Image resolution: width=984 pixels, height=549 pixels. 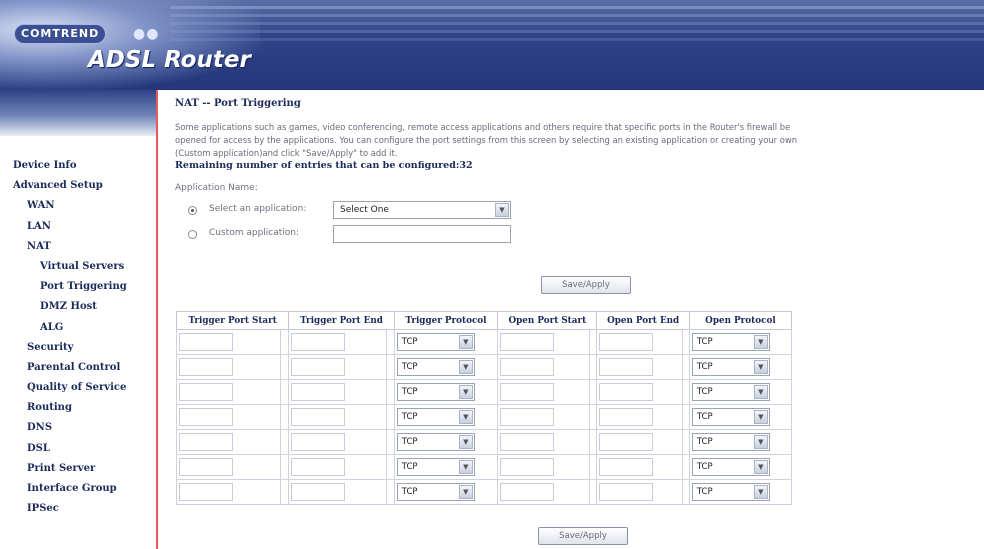 What do you see at coordinates (78, 206) in the screenshot?
I see `sidebar-item-wan: WAN` at bounding box center [78, 206].